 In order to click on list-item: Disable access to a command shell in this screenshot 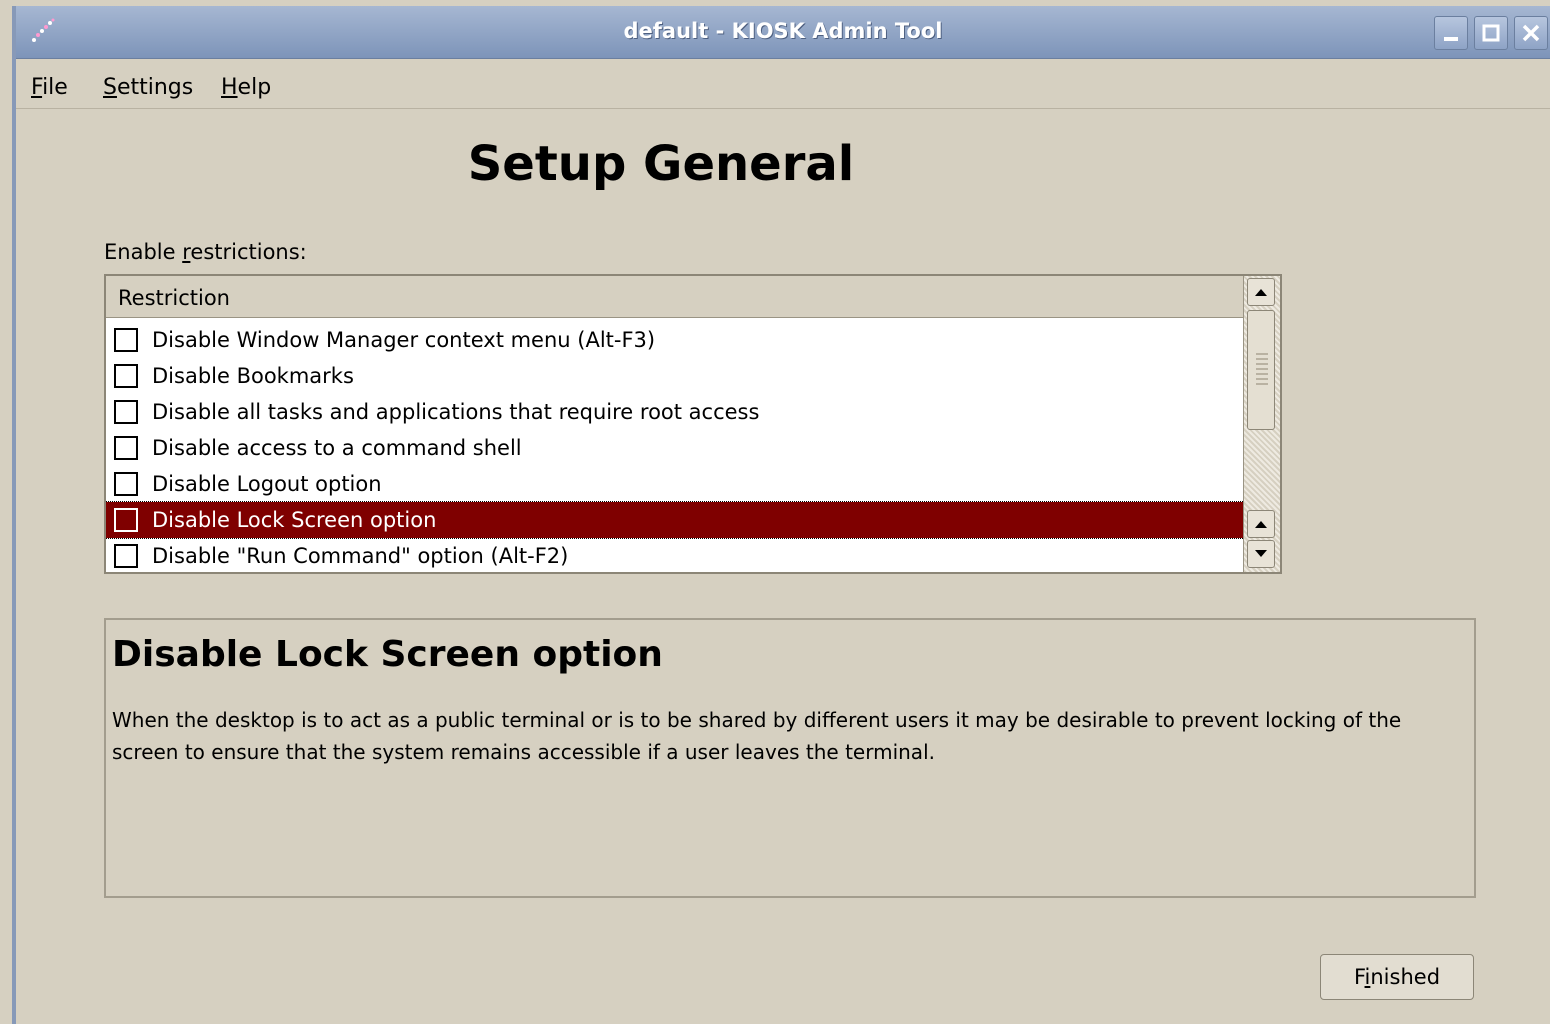, I will do `click(675, 448)`.